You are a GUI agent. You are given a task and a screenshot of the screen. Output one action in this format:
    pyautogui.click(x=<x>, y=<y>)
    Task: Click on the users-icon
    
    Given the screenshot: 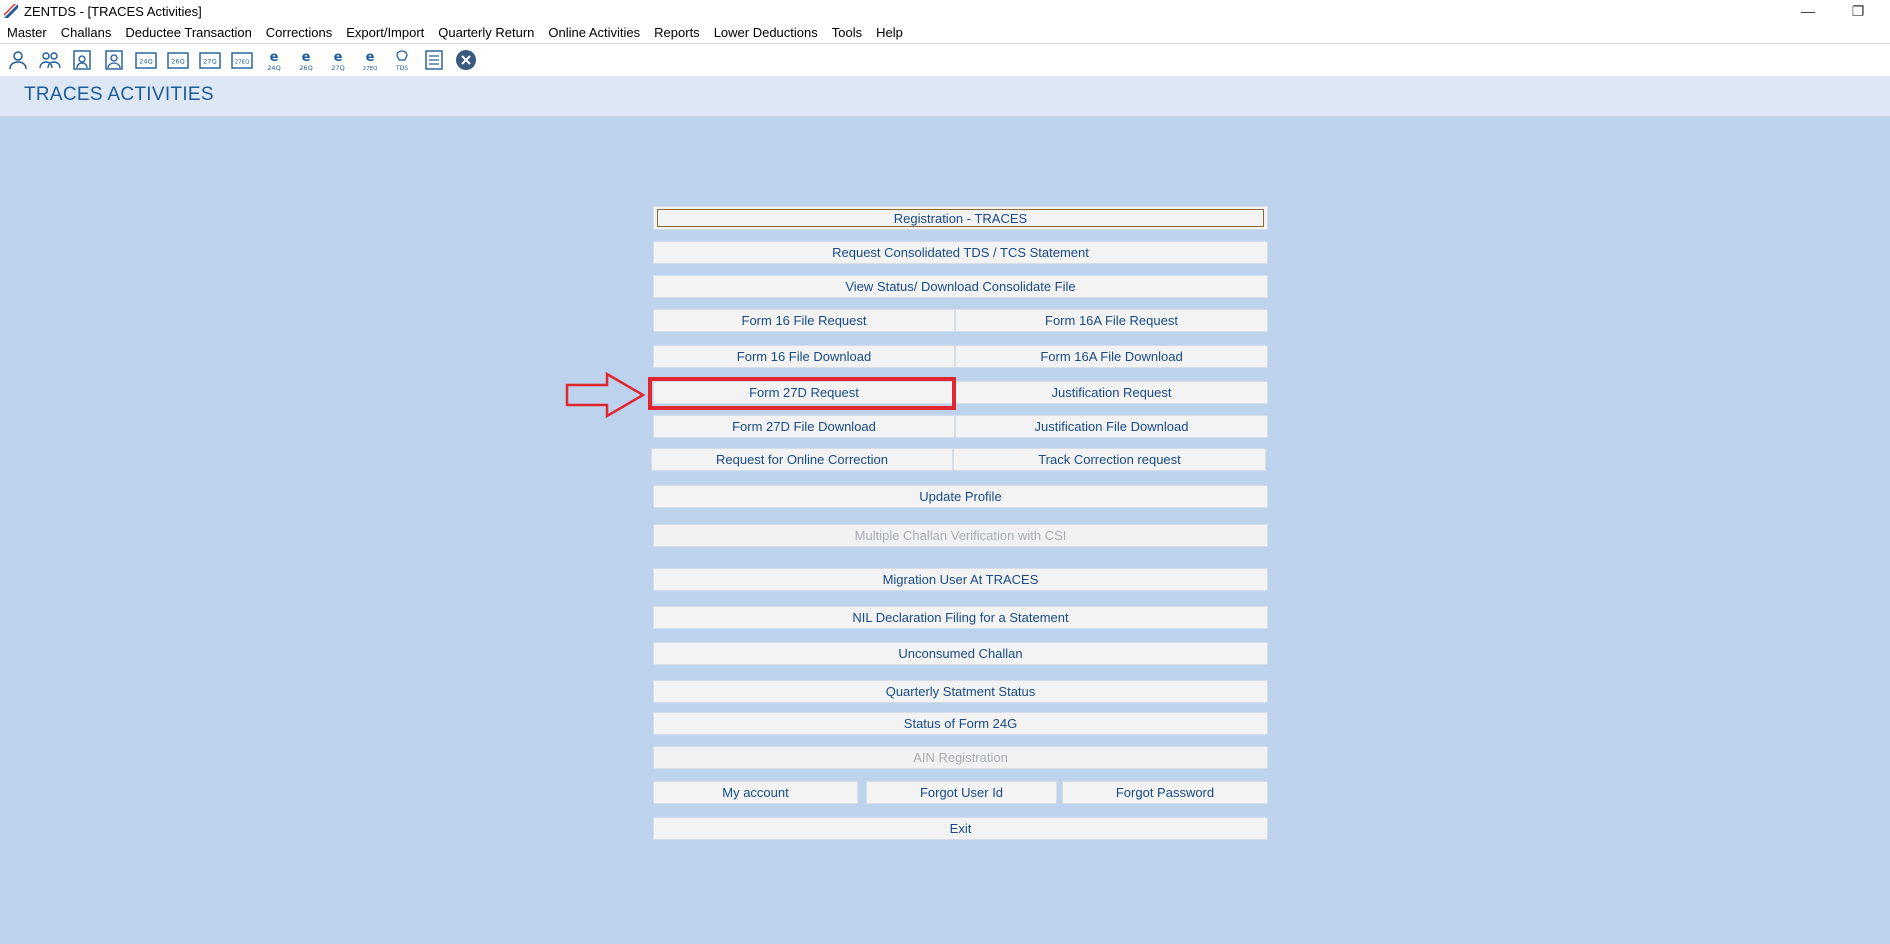 What is the action you would take?
    pyautogui.click(x=50, y=60)
    